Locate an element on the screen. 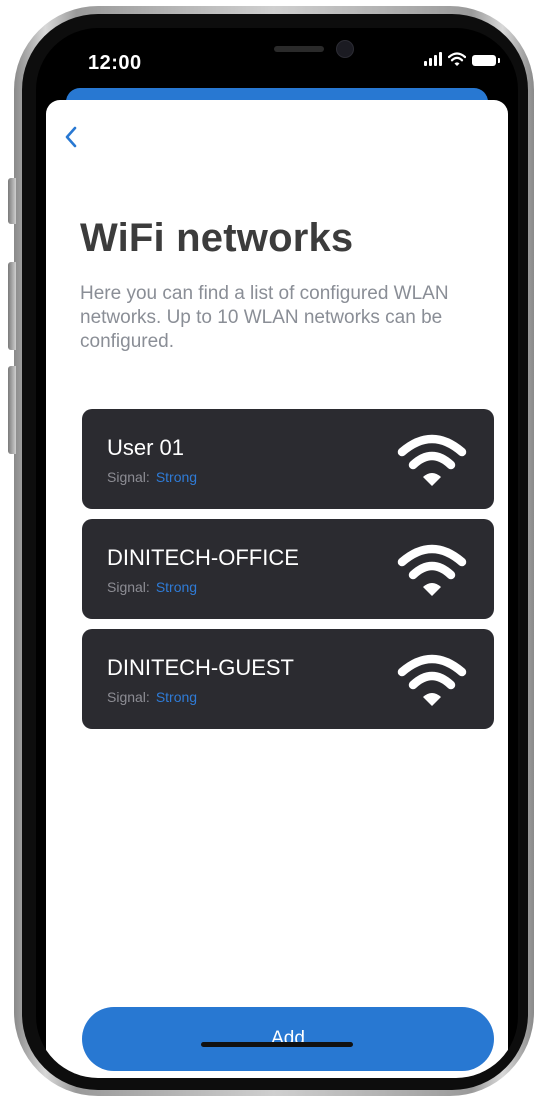 The height and width of the screenshot is (1099, 540). status-wifi-icon is located at coordinates (457, 59).